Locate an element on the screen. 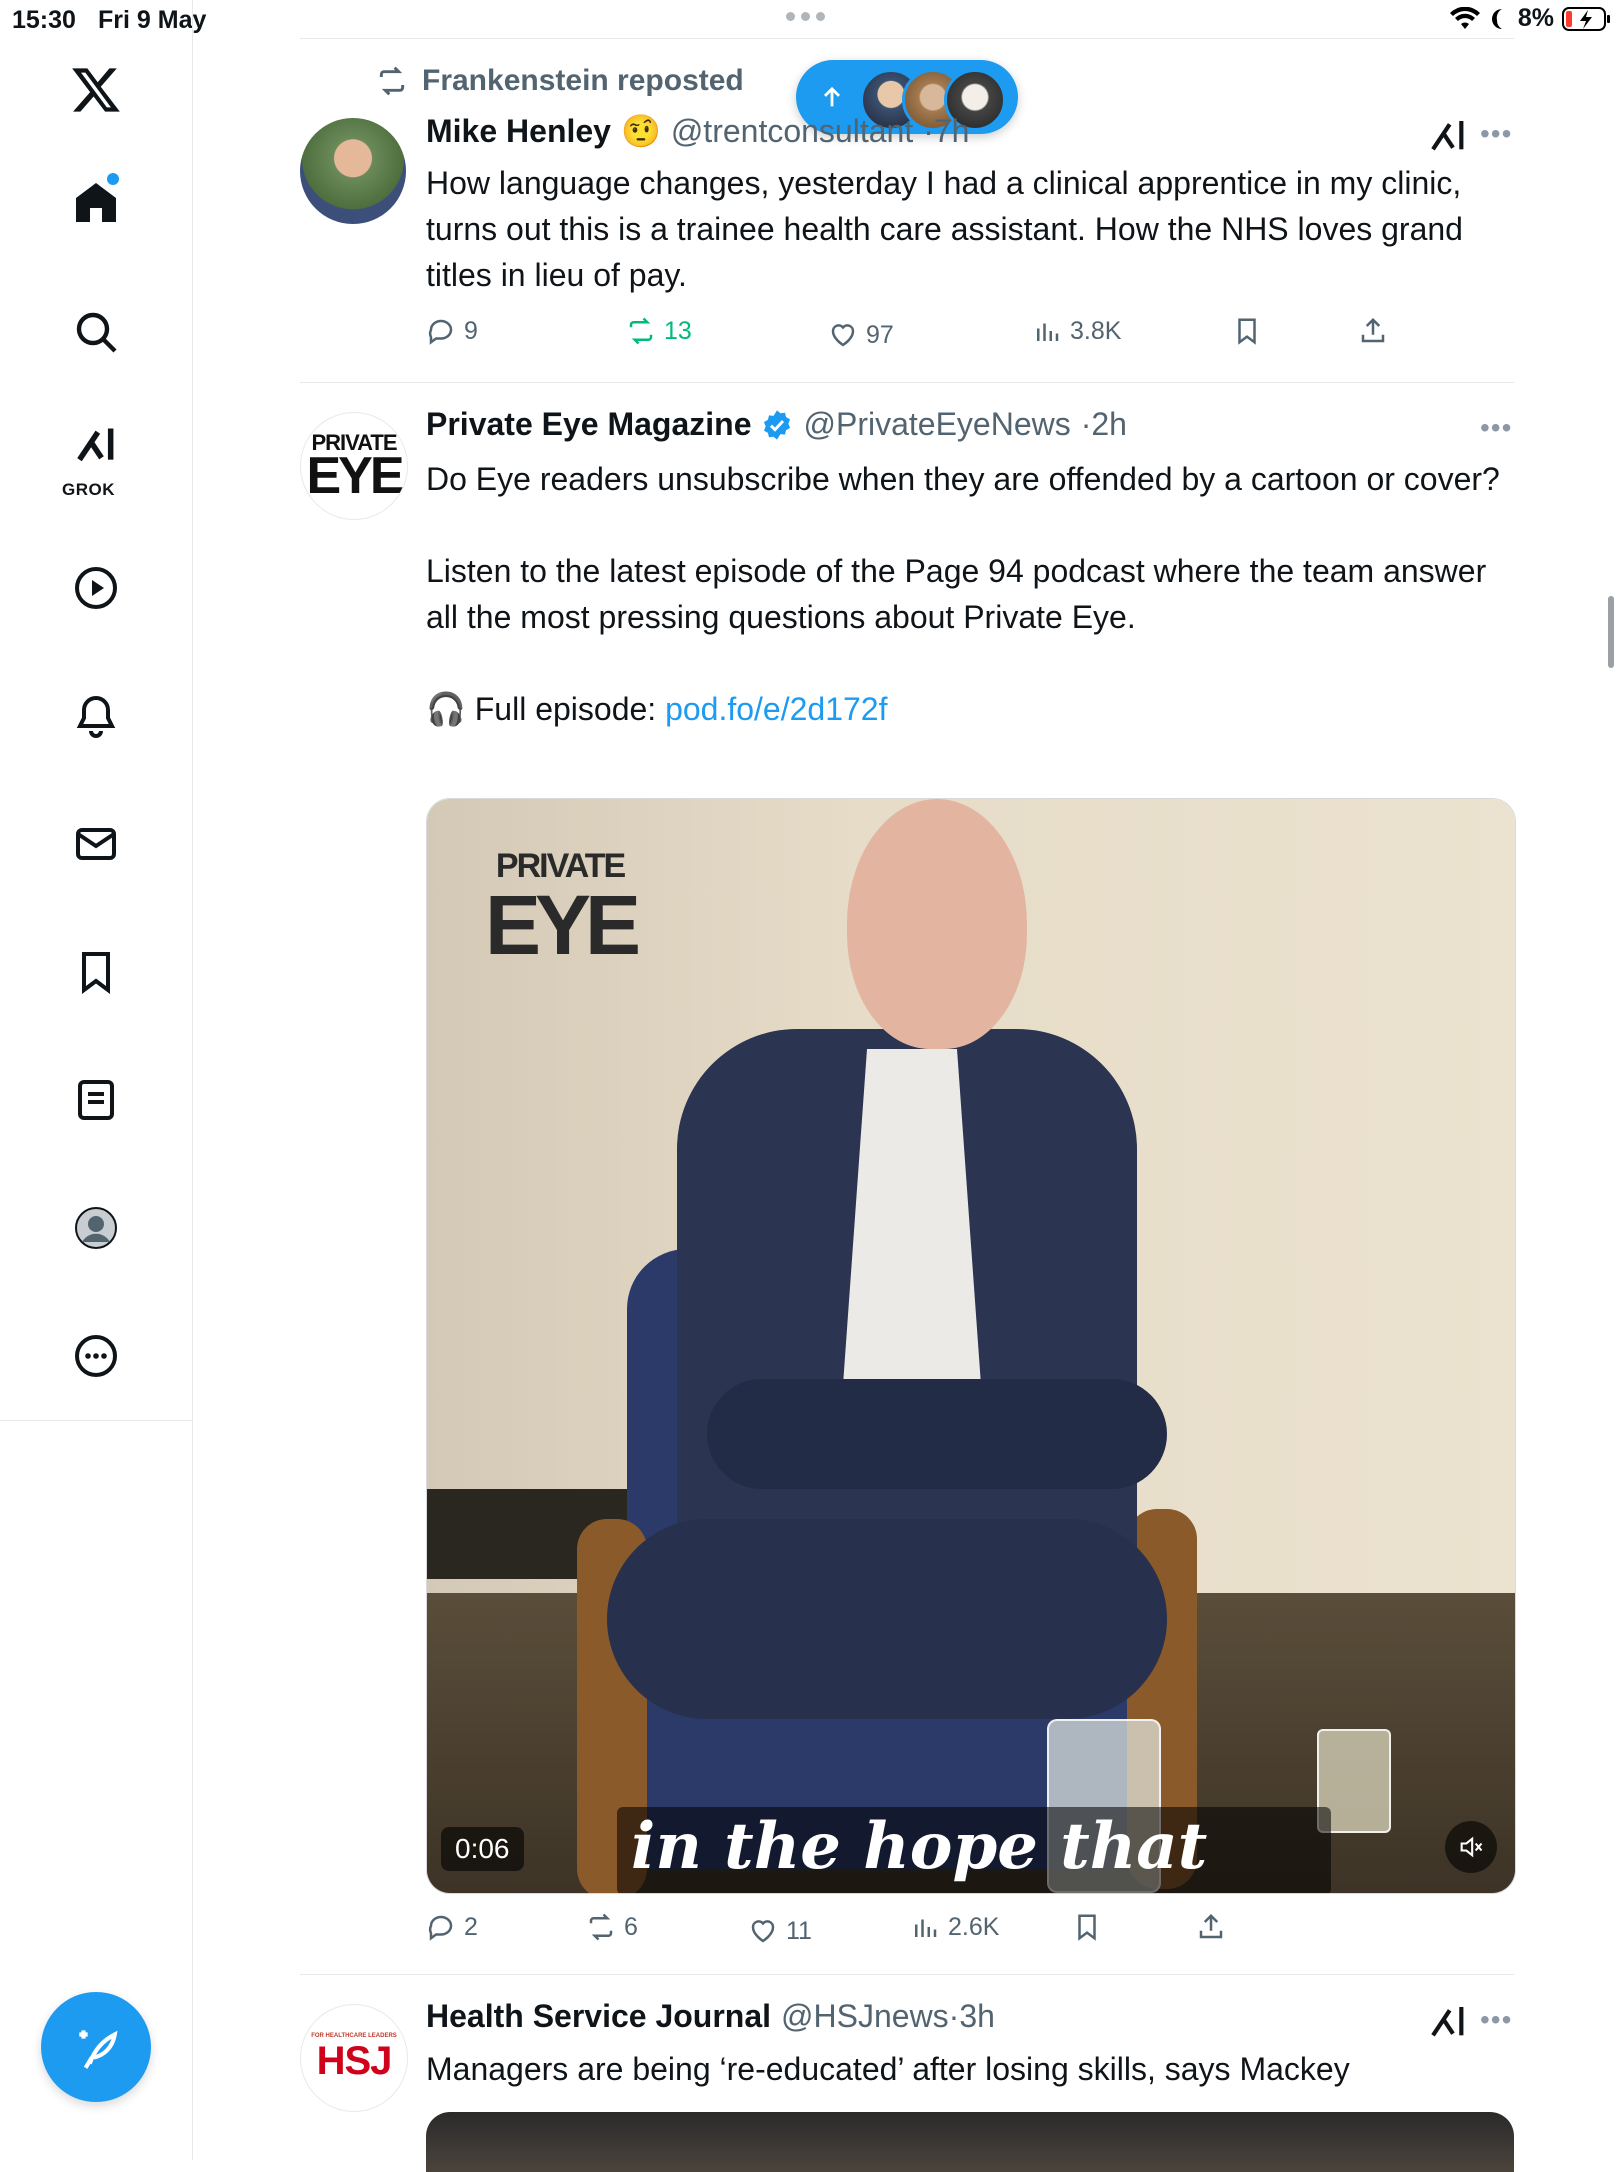 This screenshot has width=1620, height=2172. author-handle: @trentconsultant is located at coordinates (792, 131).